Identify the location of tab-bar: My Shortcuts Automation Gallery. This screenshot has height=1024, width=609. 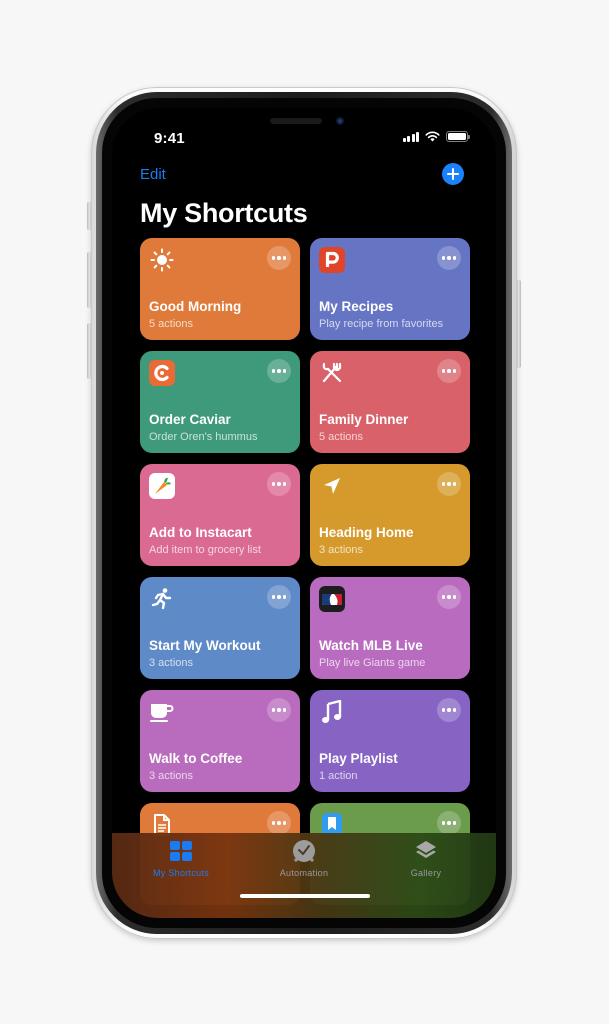
(304, 875).